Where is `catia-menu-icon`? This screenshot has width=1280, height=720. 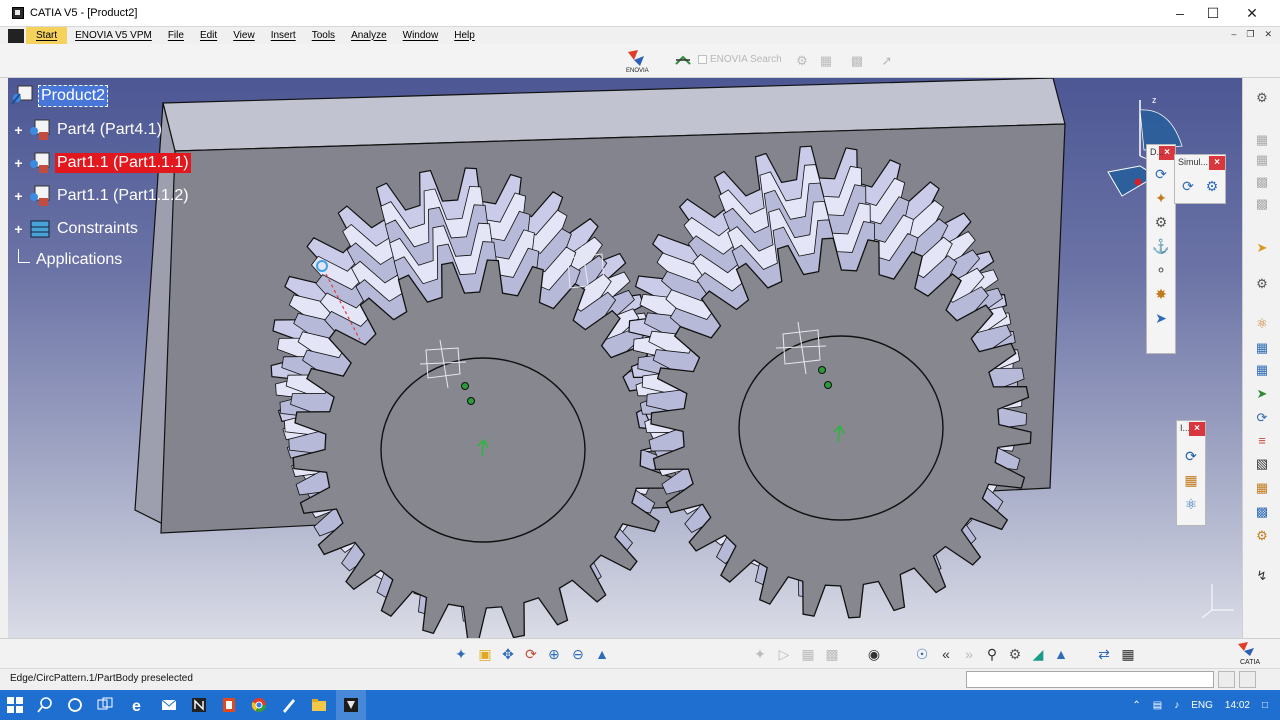 catia-menu-icon is located at coordinates (16, 35).